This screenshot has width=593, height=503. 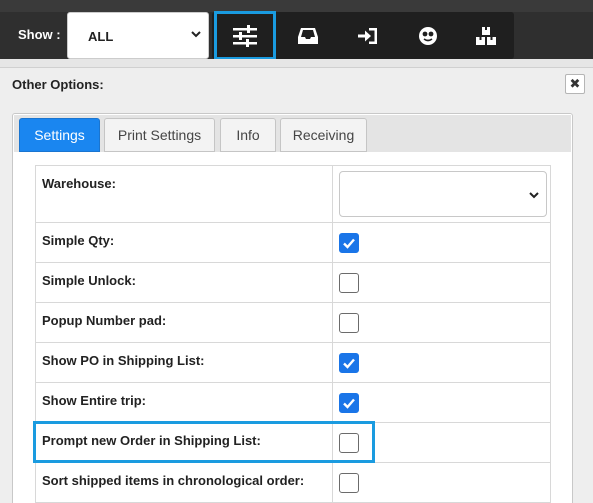 I want to click on warehouse-select, so click(x=443, y=194).